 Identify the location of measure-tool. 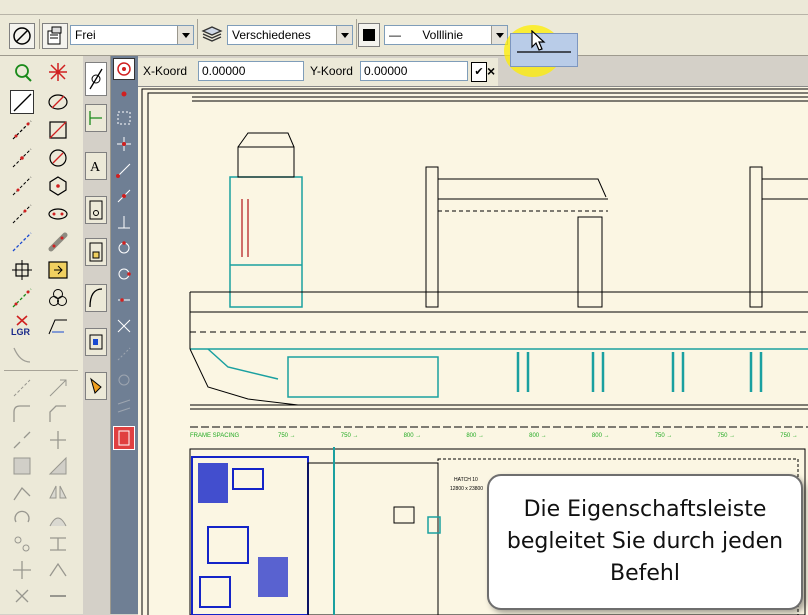
(58, 544).